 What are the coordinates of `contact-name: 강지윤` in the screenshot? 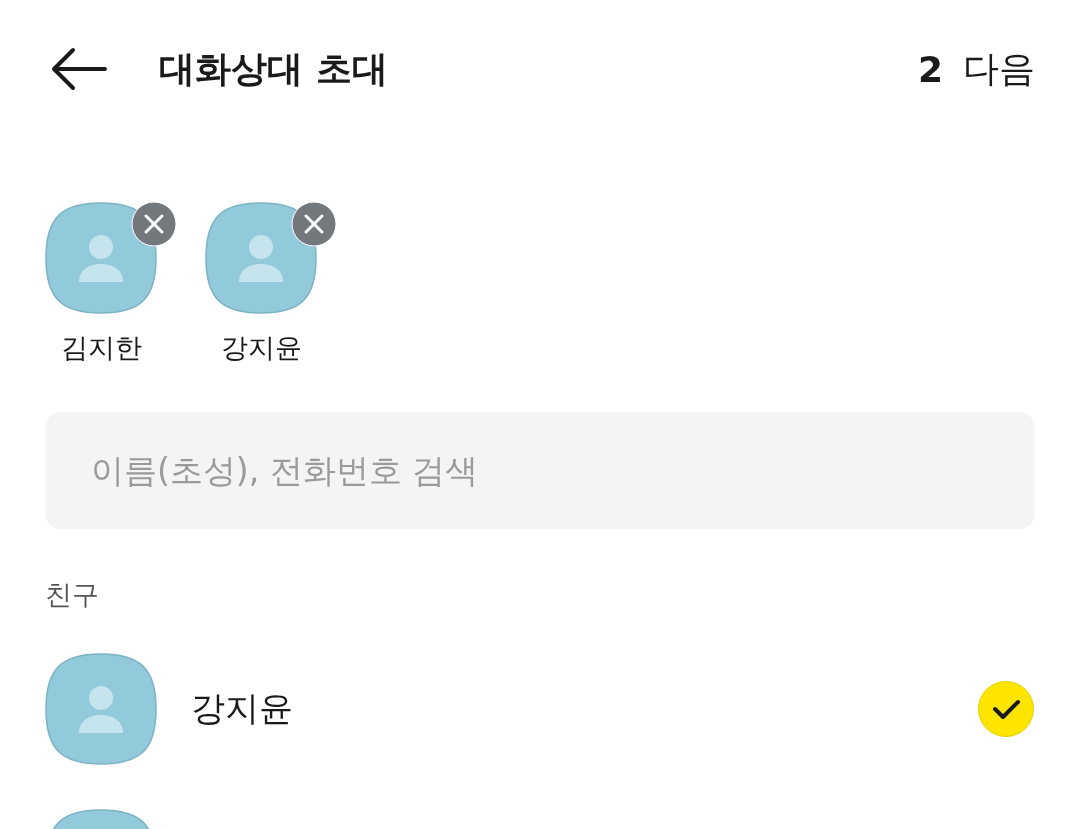 It's located at (261, 348).